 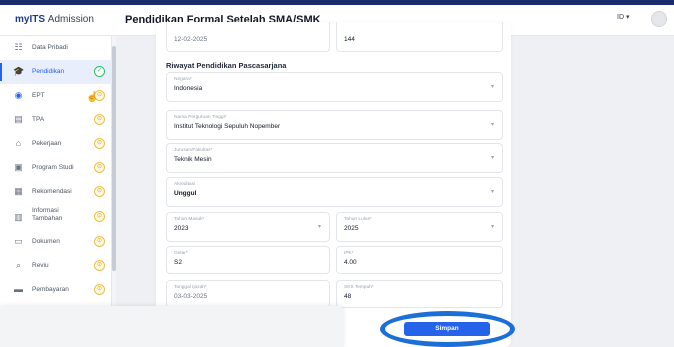 I want to click on sidebar-item-data-pribadi: ☷ Data Pribadi, so click(x=56, y=48).